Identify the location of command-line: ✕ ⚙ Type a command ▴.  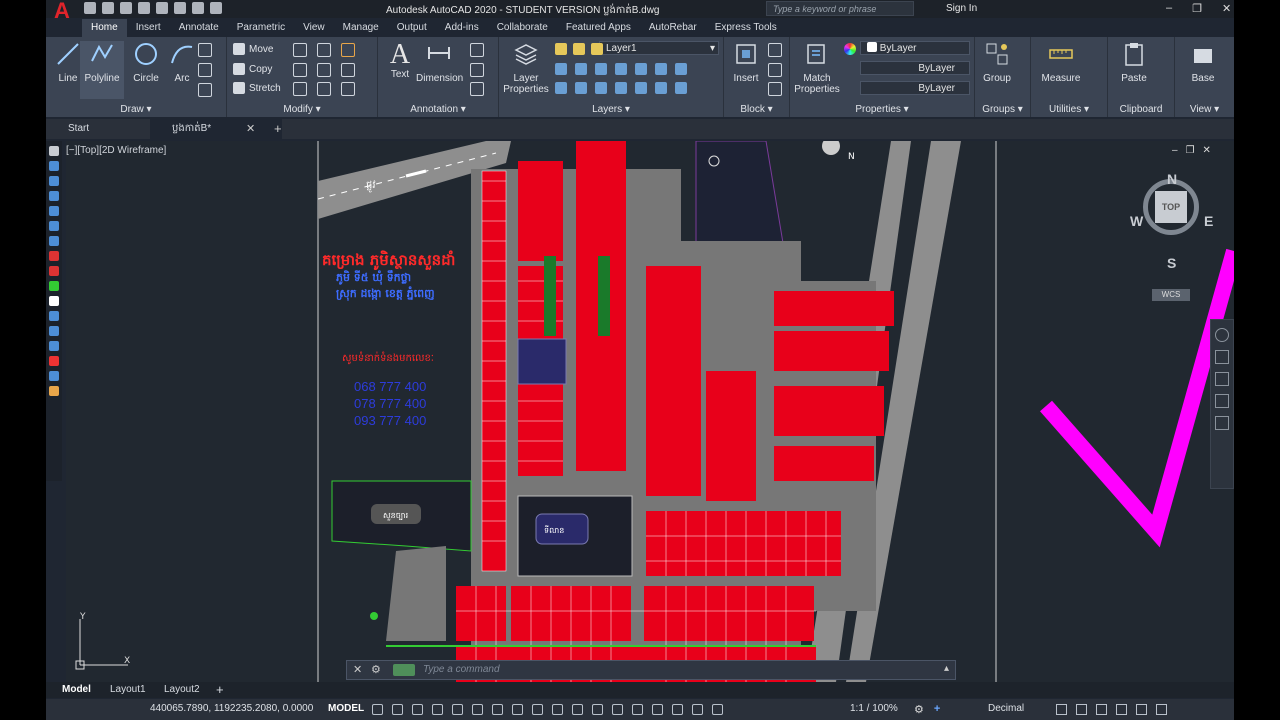
(651, 670).